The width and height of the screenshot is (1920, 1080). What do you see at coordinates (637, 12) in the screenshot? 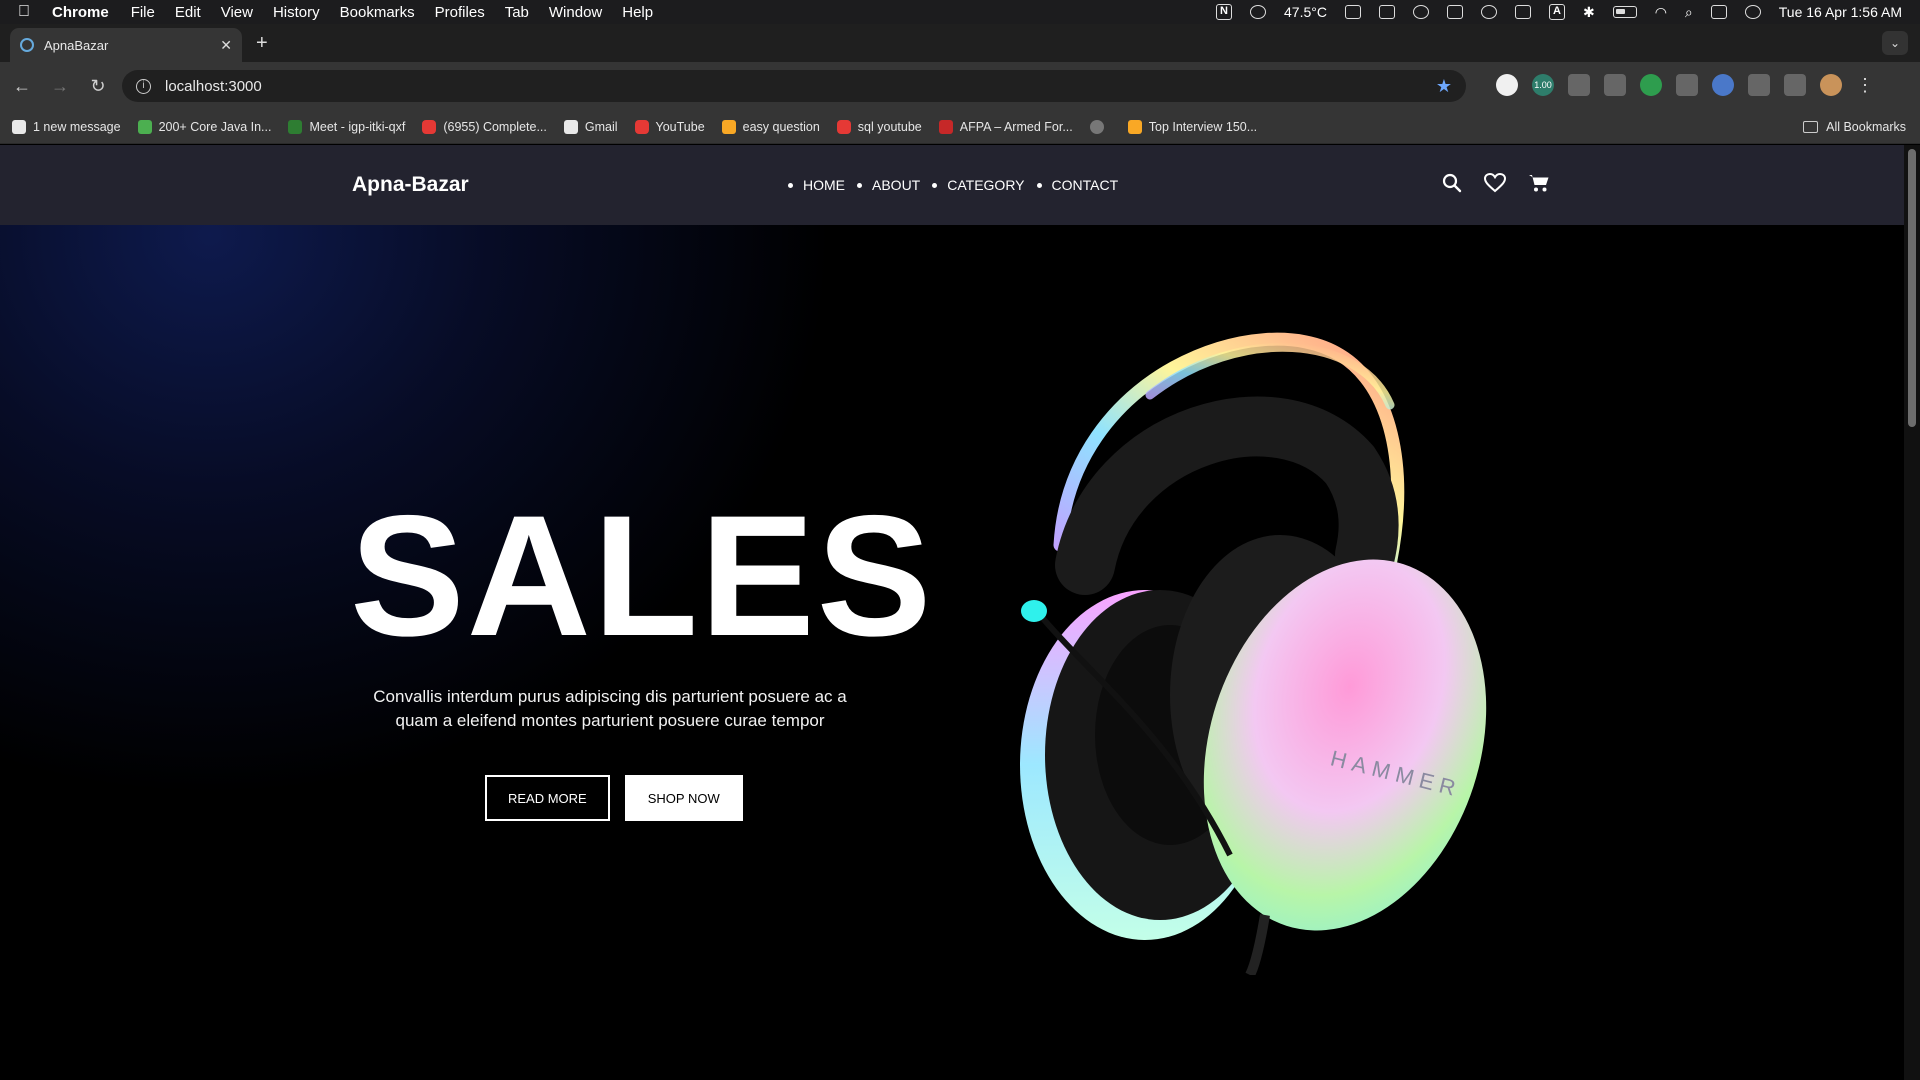
I see `menu-help: Help` at bounding box center [637, 12].